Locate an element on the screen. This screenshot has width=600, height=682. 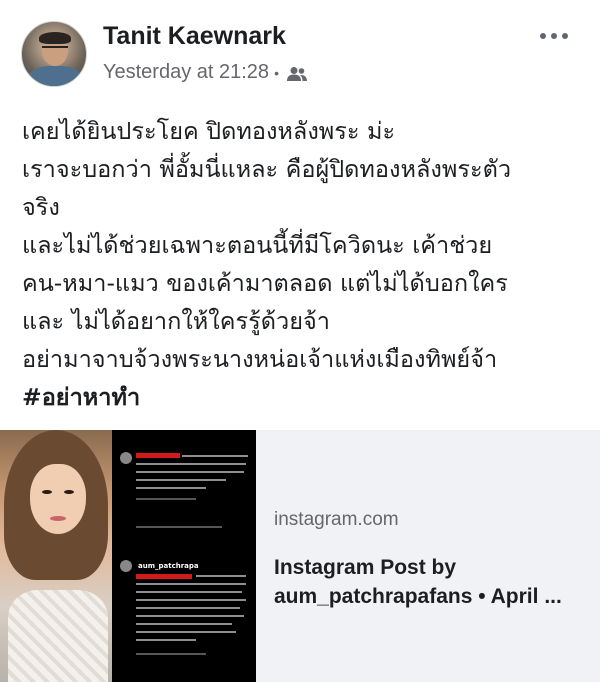
link-domain: instagram.com is located at coordinates (336, 519).